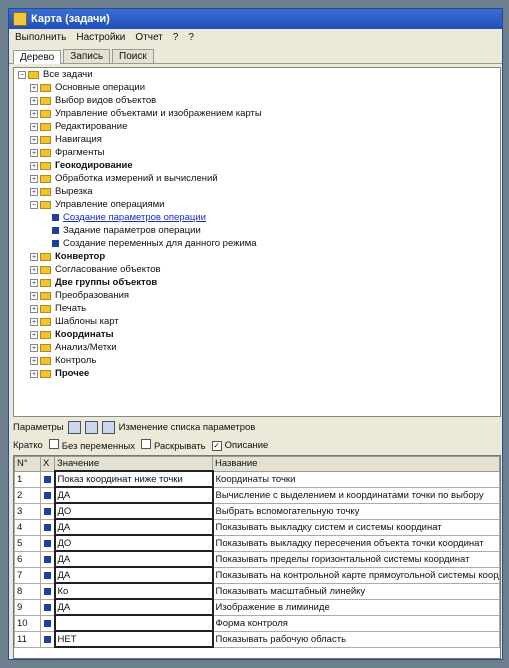 The image size is (509, 668). Describe the element at coordinates (47, 464) in the screenshot. I see `col-x: Х` at that location.